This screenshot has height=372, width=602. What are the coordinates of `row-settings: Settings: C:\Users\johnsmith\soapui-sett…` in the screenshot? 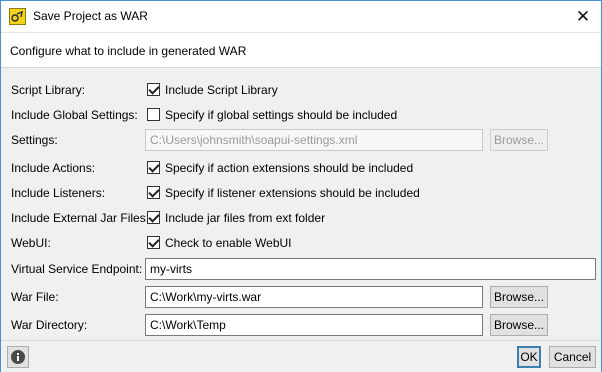 It's located at (301, 140).